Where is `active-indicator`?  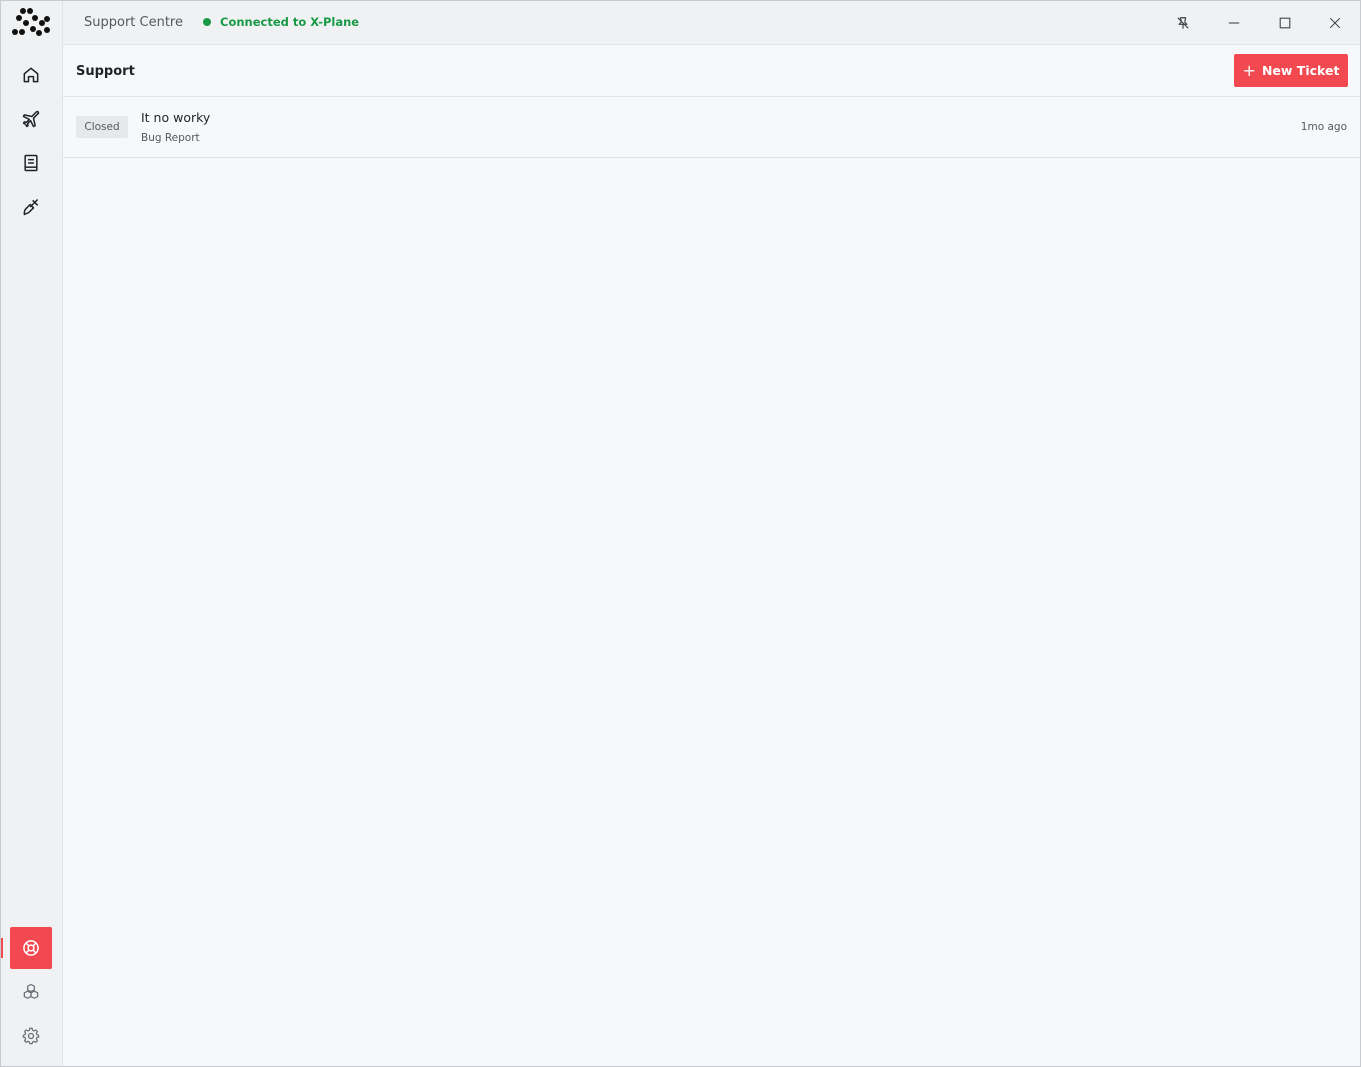
active-indicator is located at coordinates (2, 948).